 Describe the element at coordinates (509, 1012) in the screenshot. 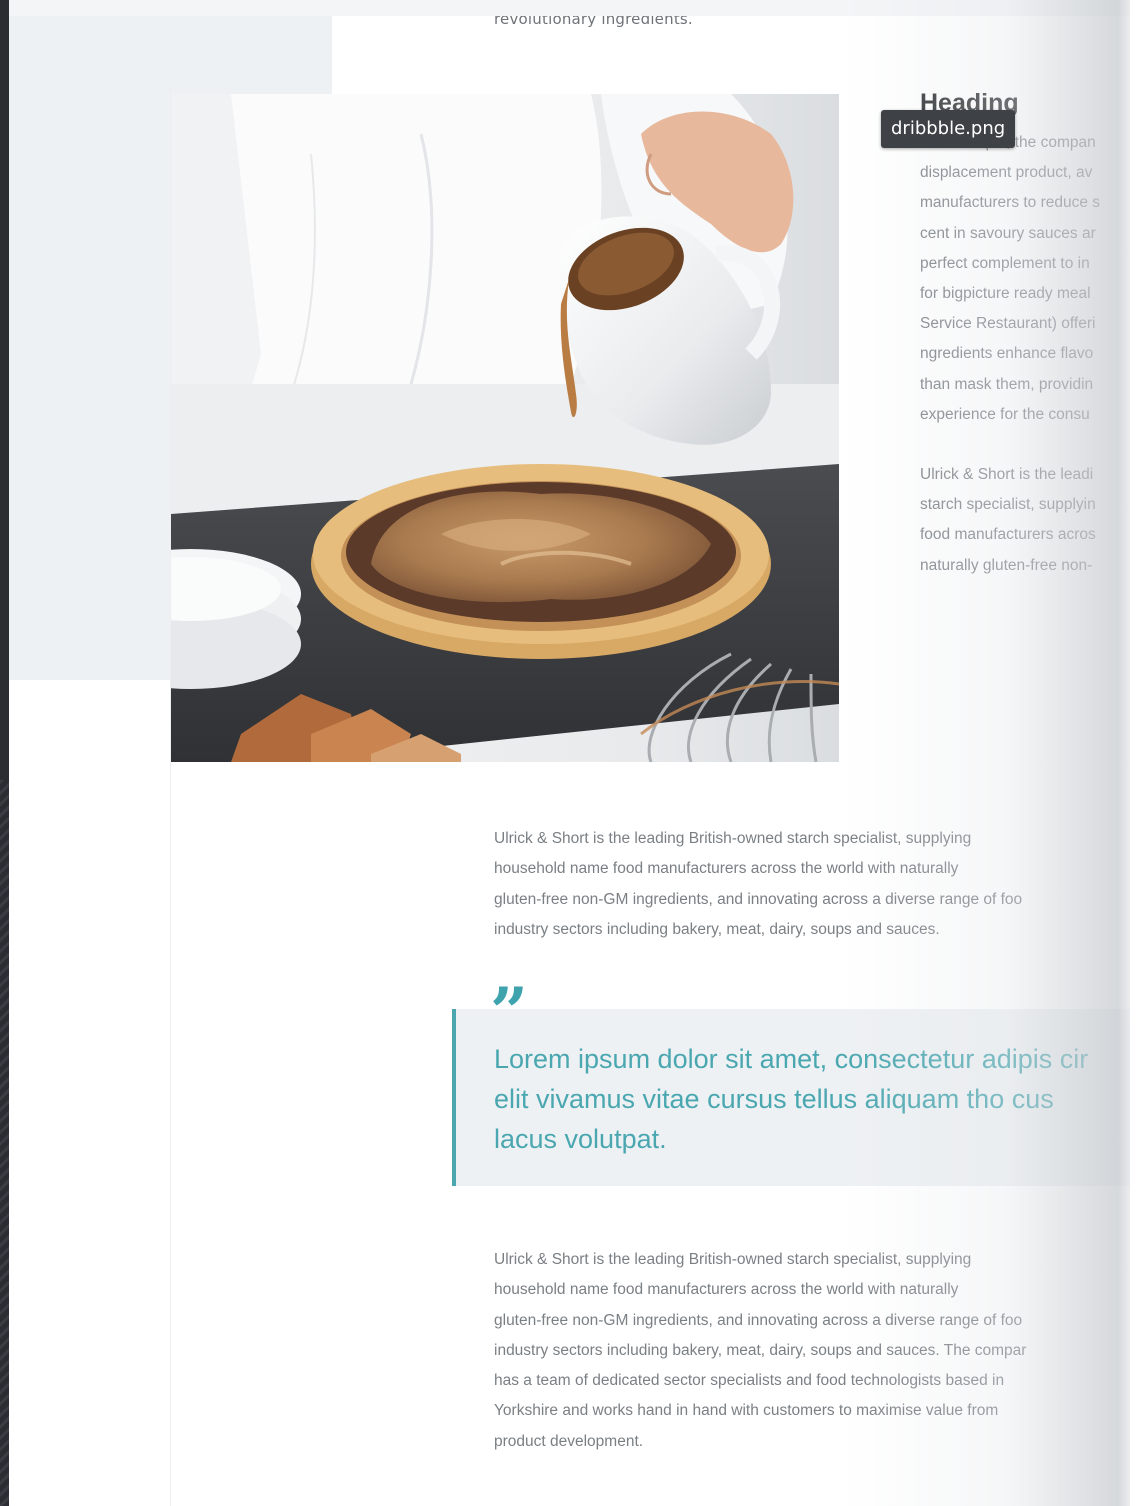

I see `quote-mark-icon: ”` at that location.